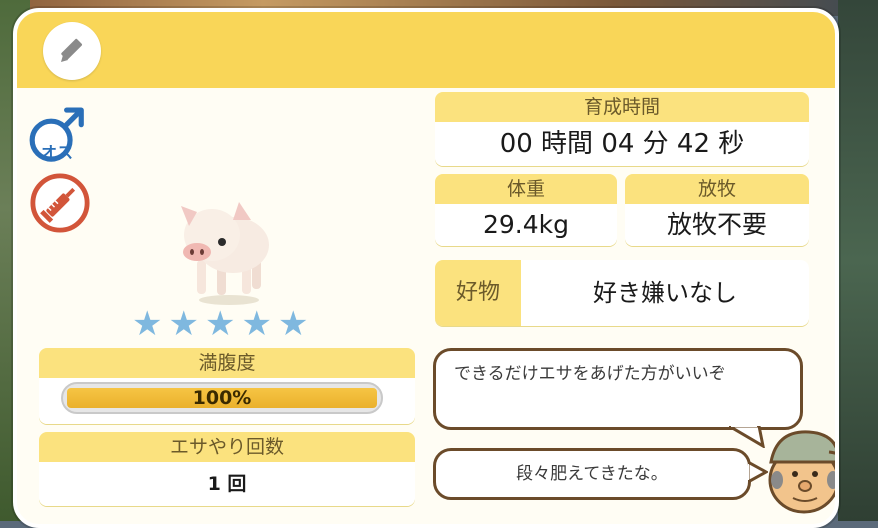 The image size is (878, 528). Describe the element at coordinates (426, 50) in the screenshot. I see `panel-header` at that location.